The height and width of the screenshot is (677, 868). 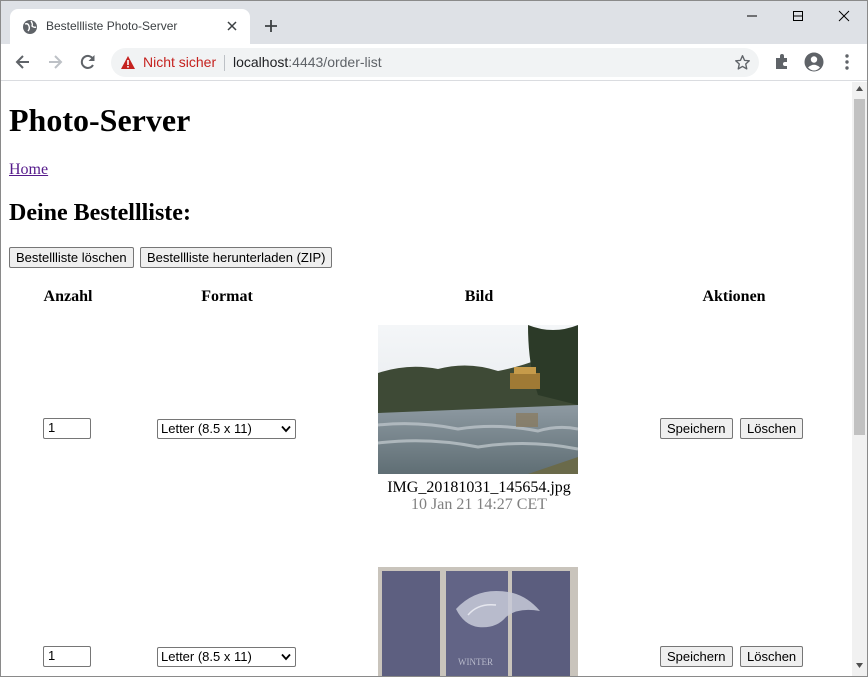 I want to click on order-list-heading: Deine Bestellliste:, so click(x=100, y=213).